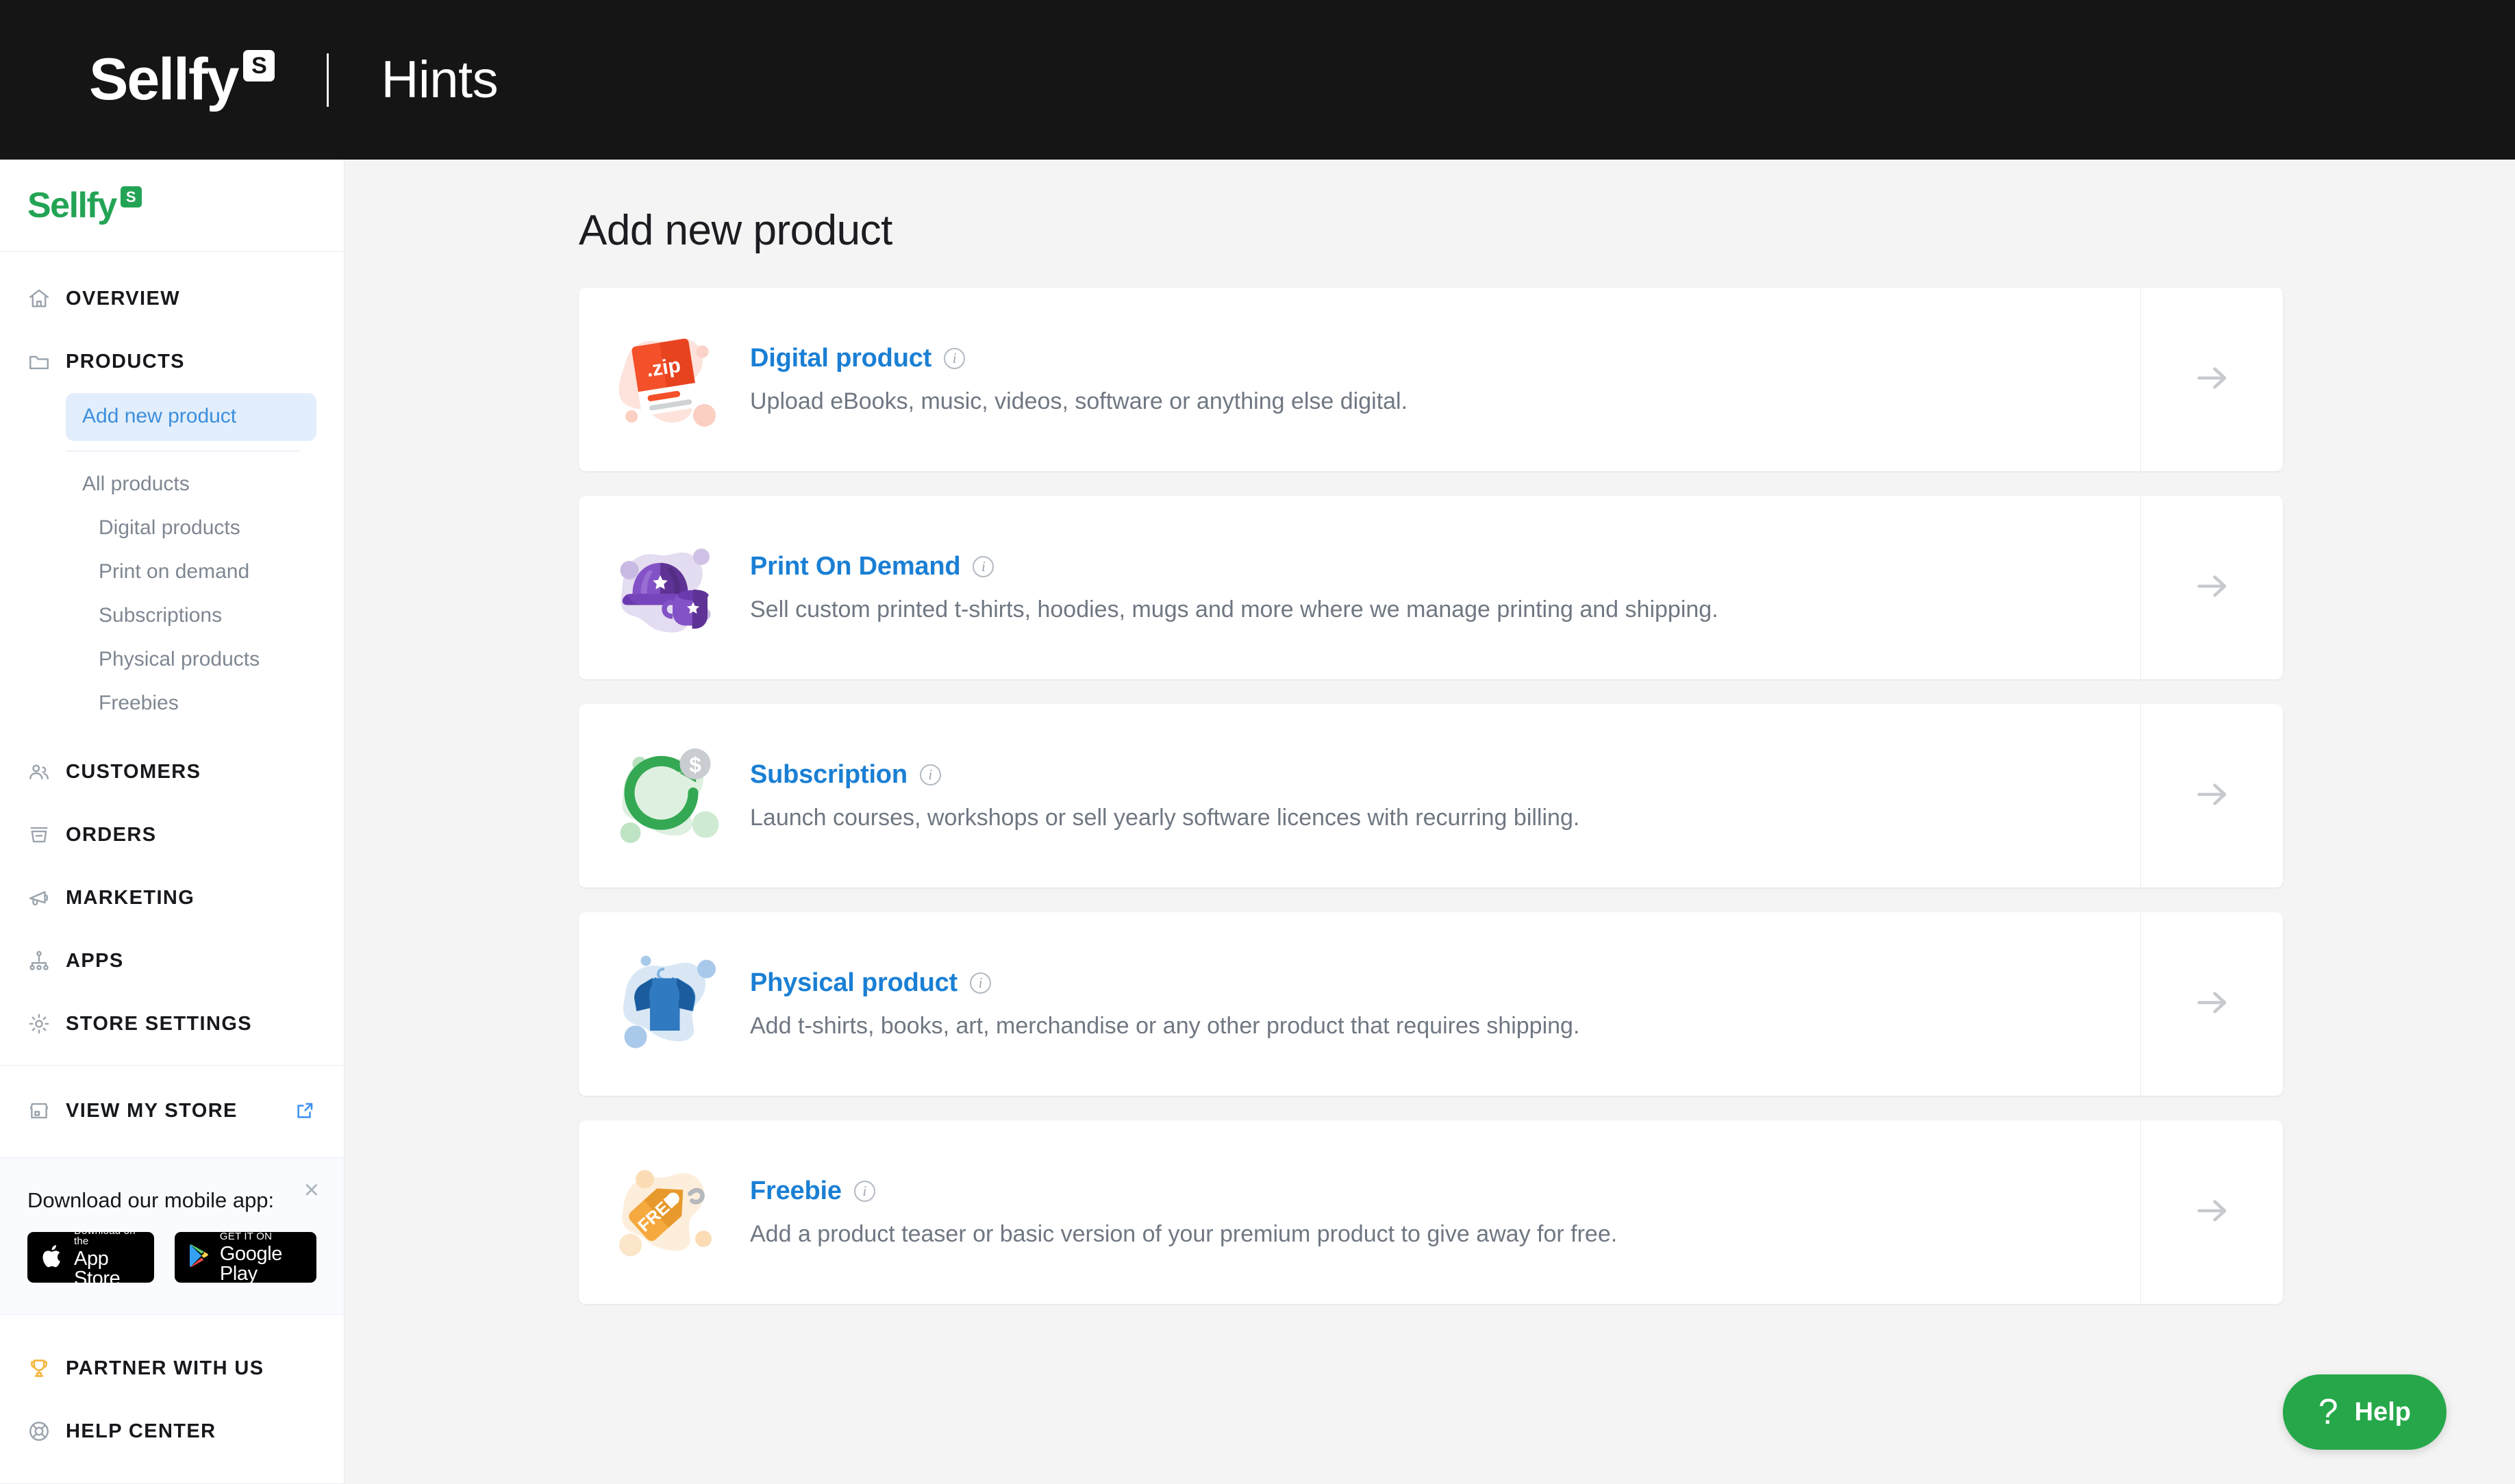 This screenshot has height=1484, width=2515. I want to click on megaphone-icon, so click(46, 897).